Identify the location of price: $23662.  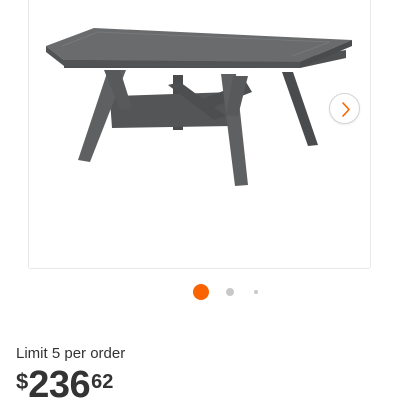
(64, 386).